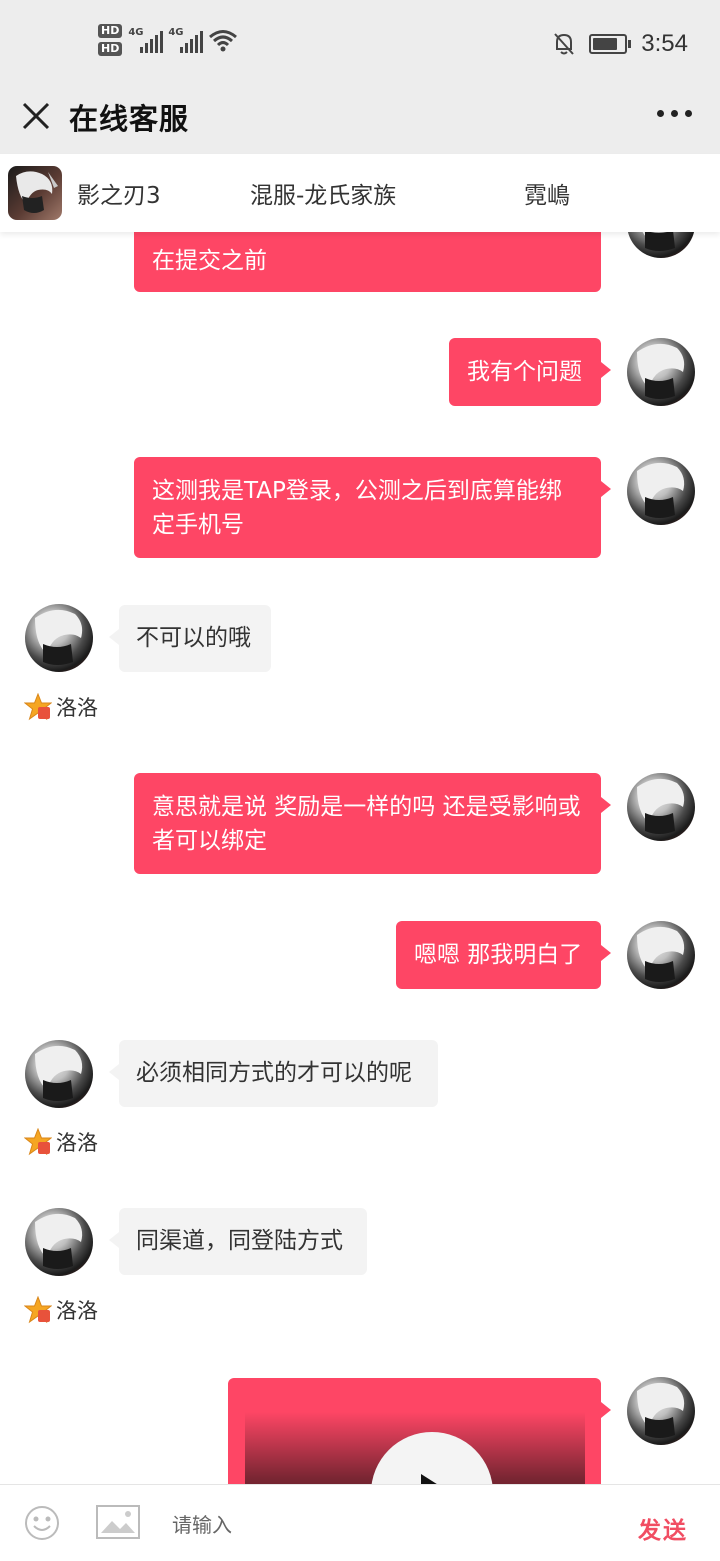 The image size is (720, 1561). Describe the element at coordinates (429, 1479) in the screenshot. I see `play-icon` at that location.